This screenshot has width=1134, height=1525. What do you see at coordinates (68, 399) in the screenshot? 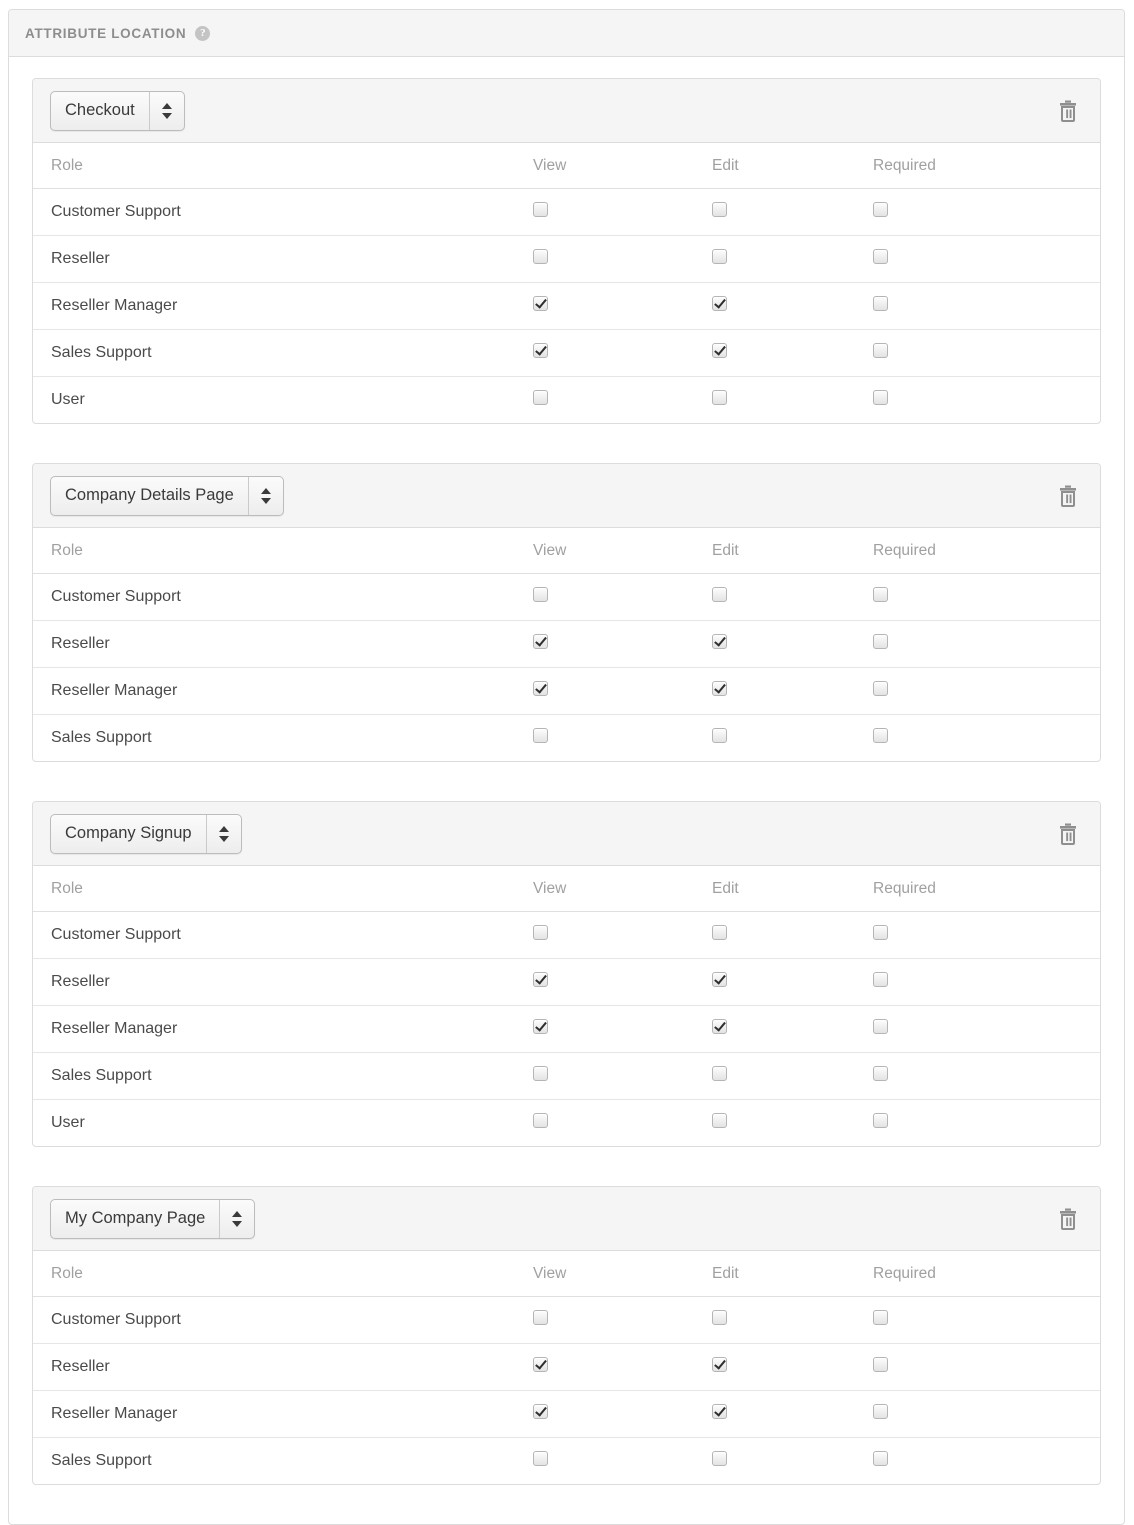
I see `role-name-cell: User` at bounding box center [68, 399].